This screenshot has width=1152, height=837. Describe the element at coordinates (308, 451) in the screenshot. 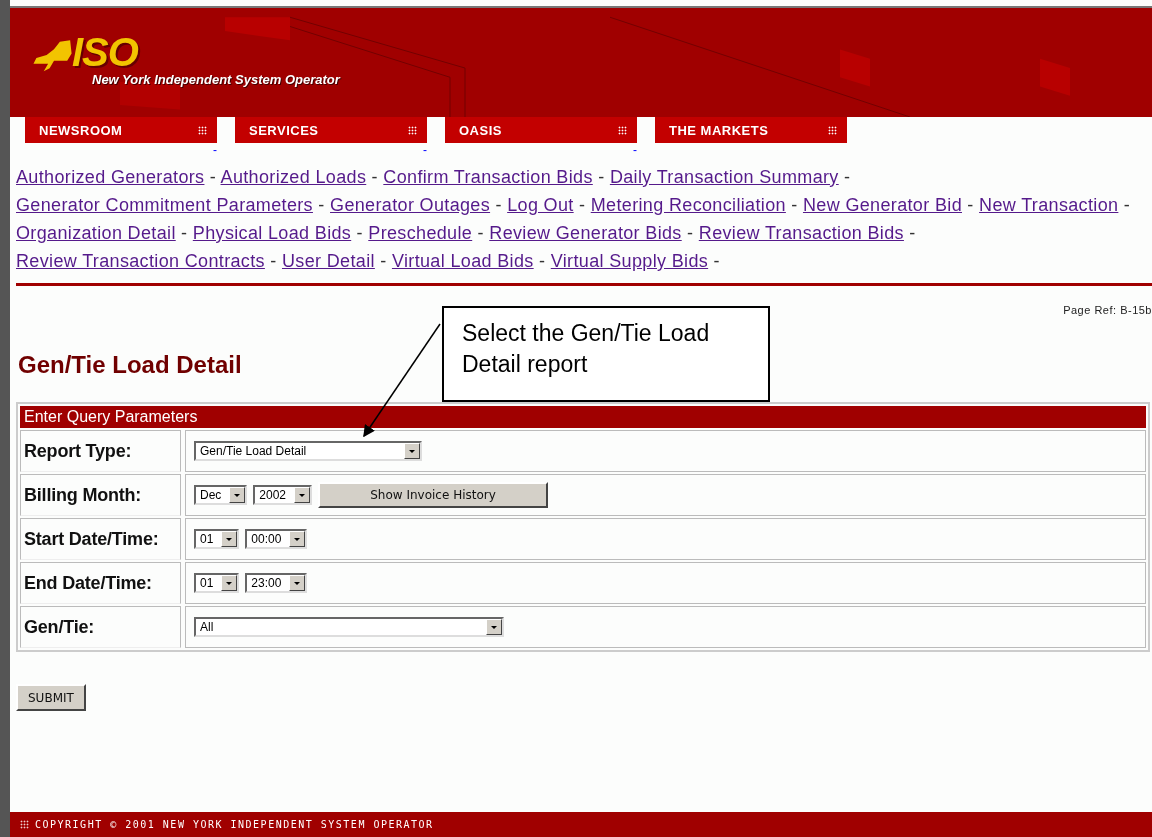

I see `dropdown: Gen/Tie Load Detail` at that location.